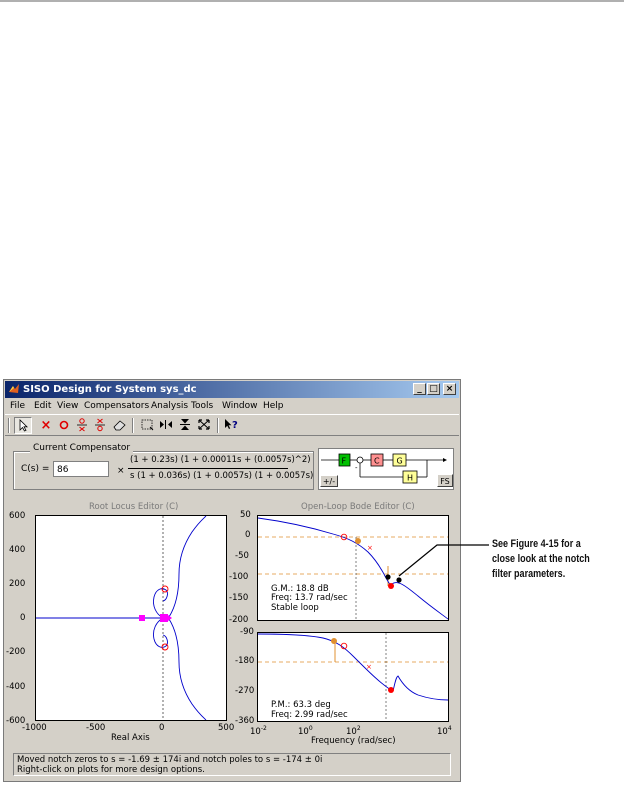 The height and width of the screenshot is (787, 624). What do you see at coordinates (110, 389) in the screenshot?
I see `window-title: SISO Design for System sys_dc` at bounding box center [110, 389].